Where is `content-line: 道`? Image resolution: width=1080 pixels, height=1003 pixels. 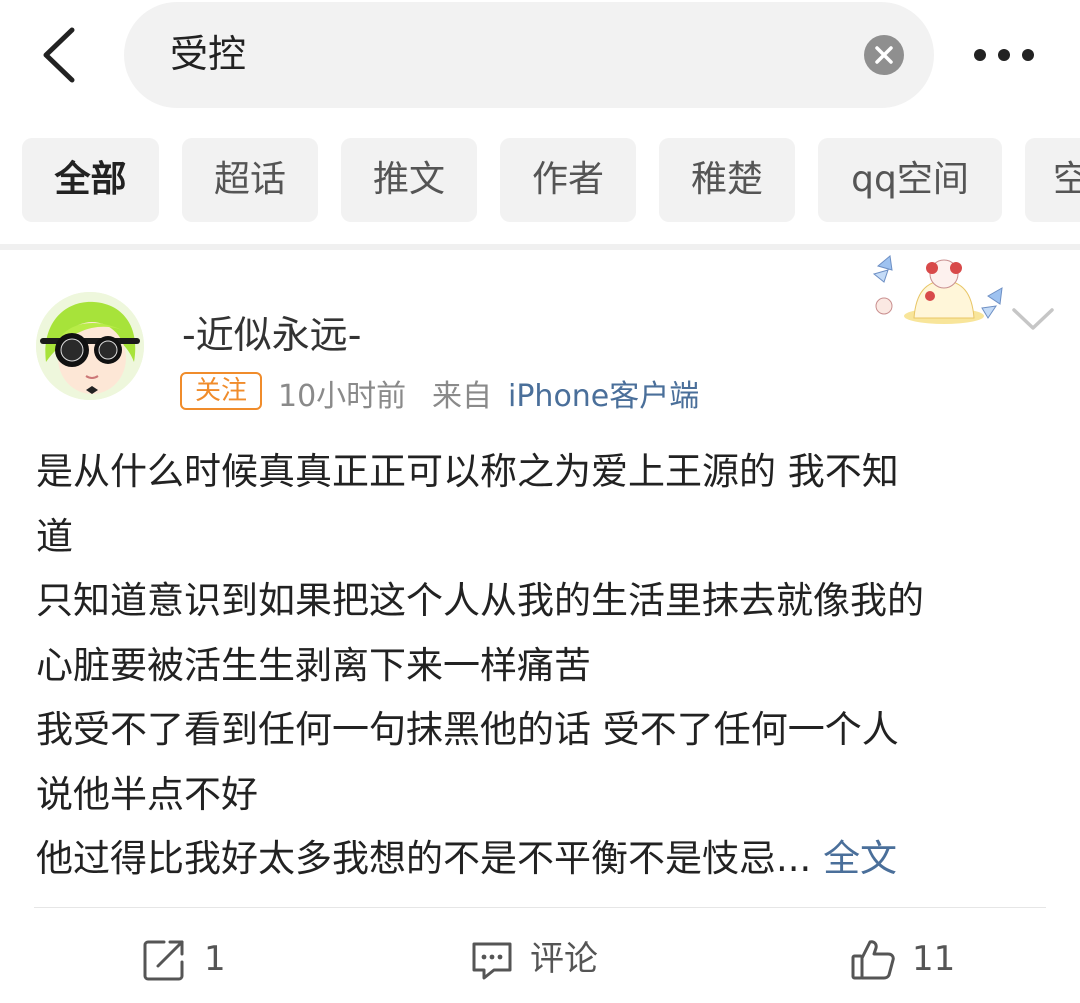
content-line: 道 is located at coordinates (54, 536).